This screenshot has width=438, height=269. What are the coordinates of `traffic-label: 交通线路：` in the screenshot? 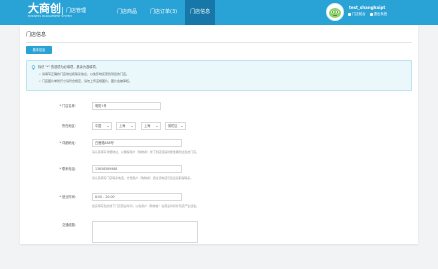 It's located at (70, 225).